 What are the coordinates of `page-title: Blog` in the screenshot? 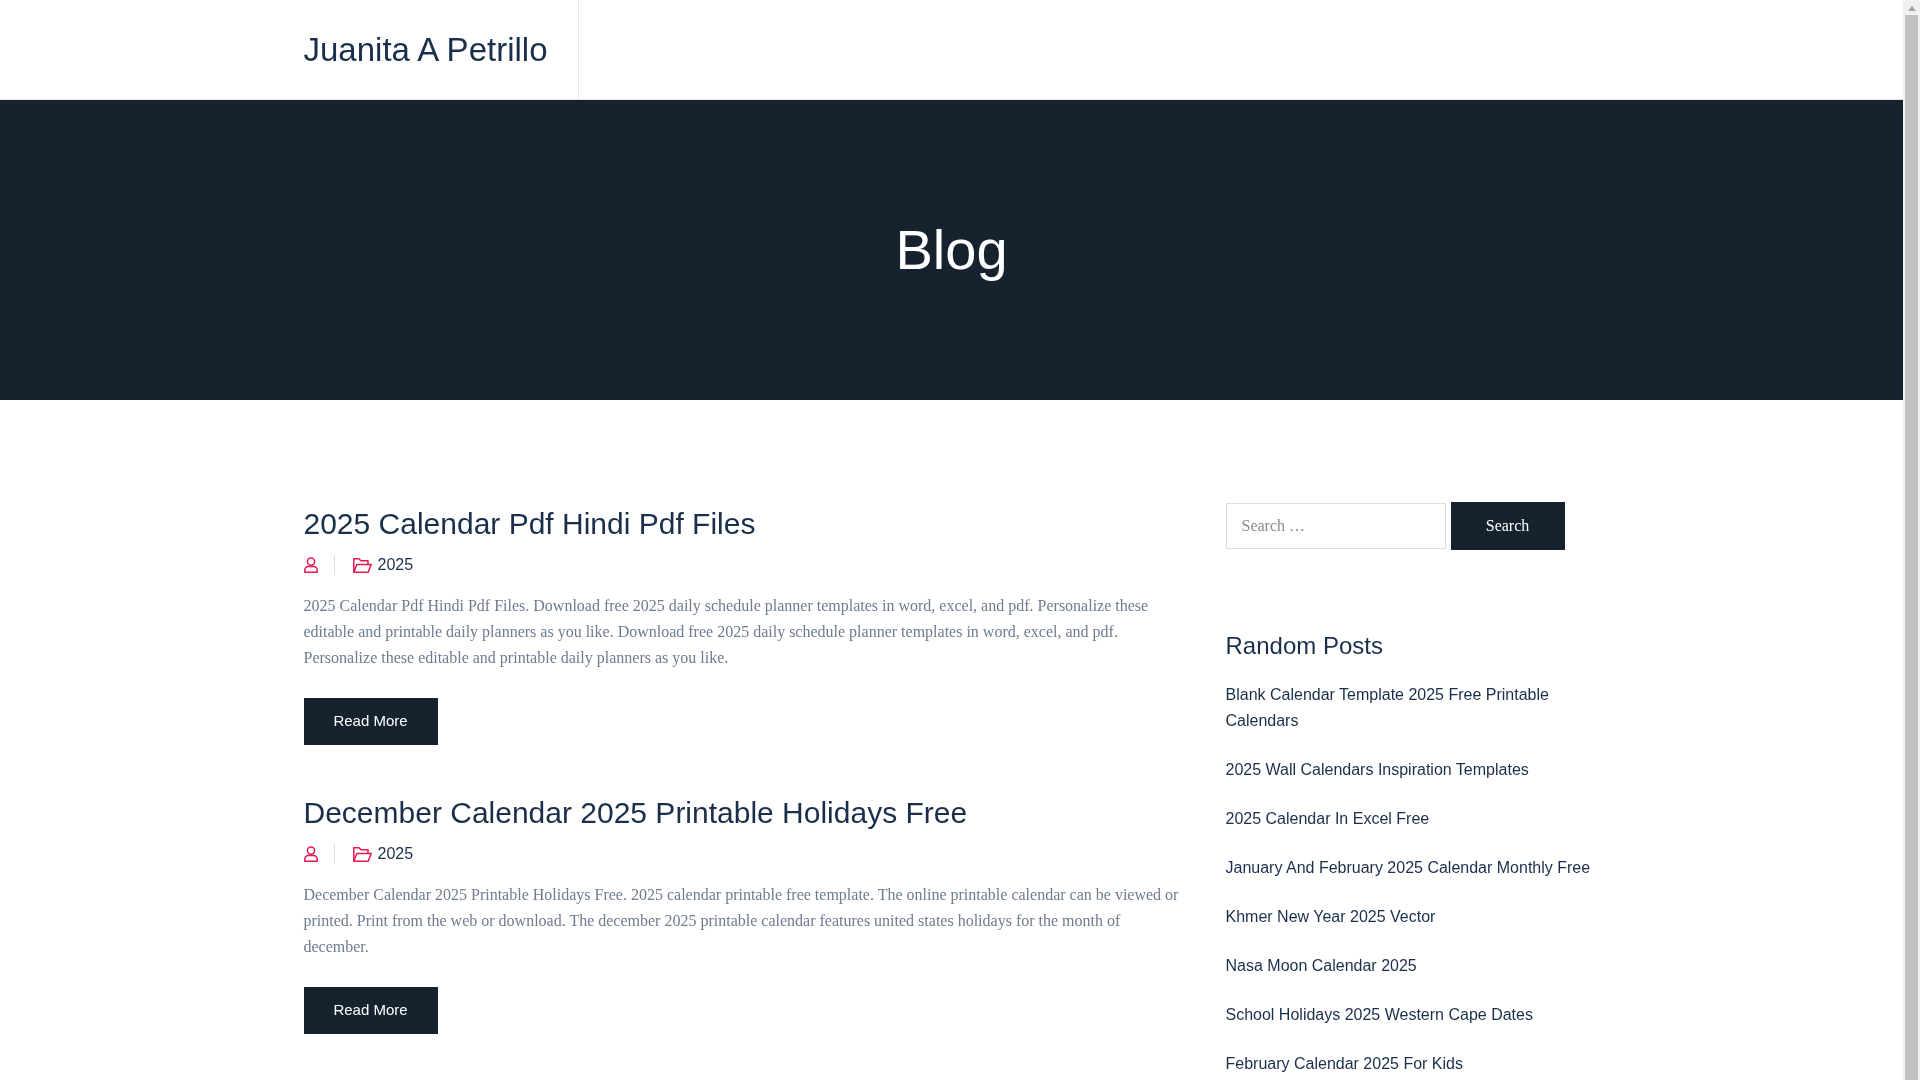 It's located at (951, 250).